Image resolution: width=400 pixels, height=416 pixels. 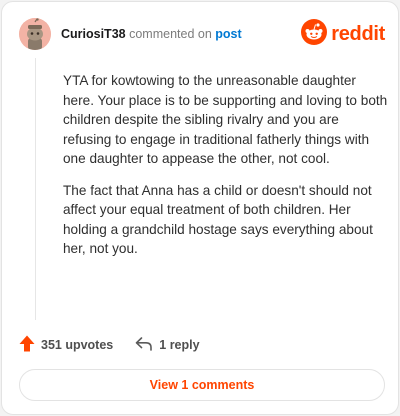 I want to click on reddit-wordmark: reddit, so click(x=358, y=33).